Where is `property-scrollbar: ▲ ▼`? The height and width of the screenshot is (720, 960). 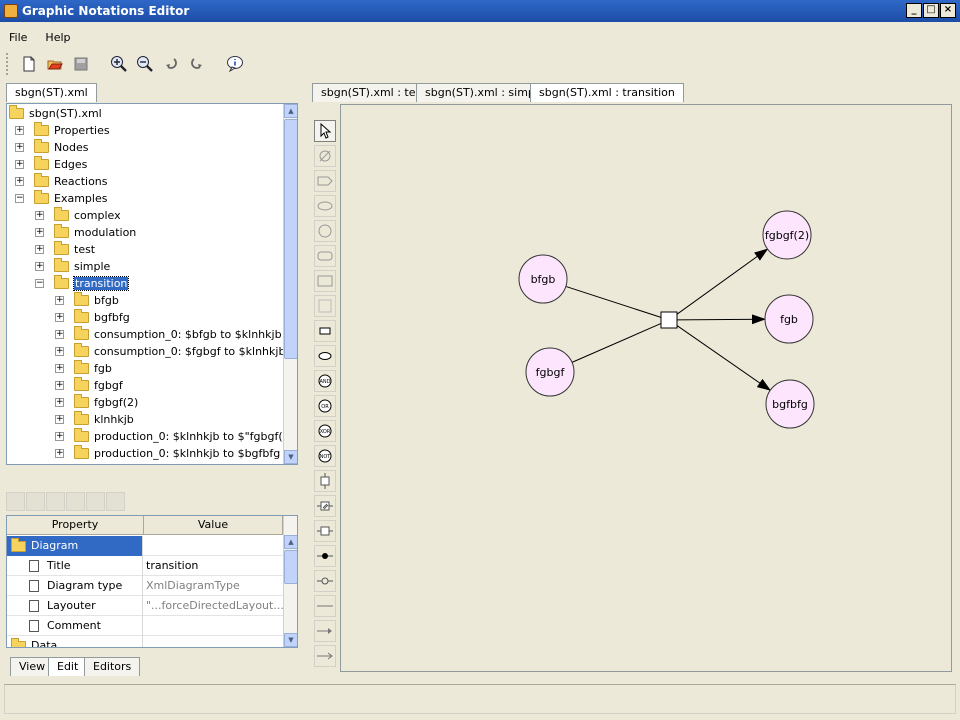 property-scrollbar: ▲ ▼ is located at coordinates (290, 581).